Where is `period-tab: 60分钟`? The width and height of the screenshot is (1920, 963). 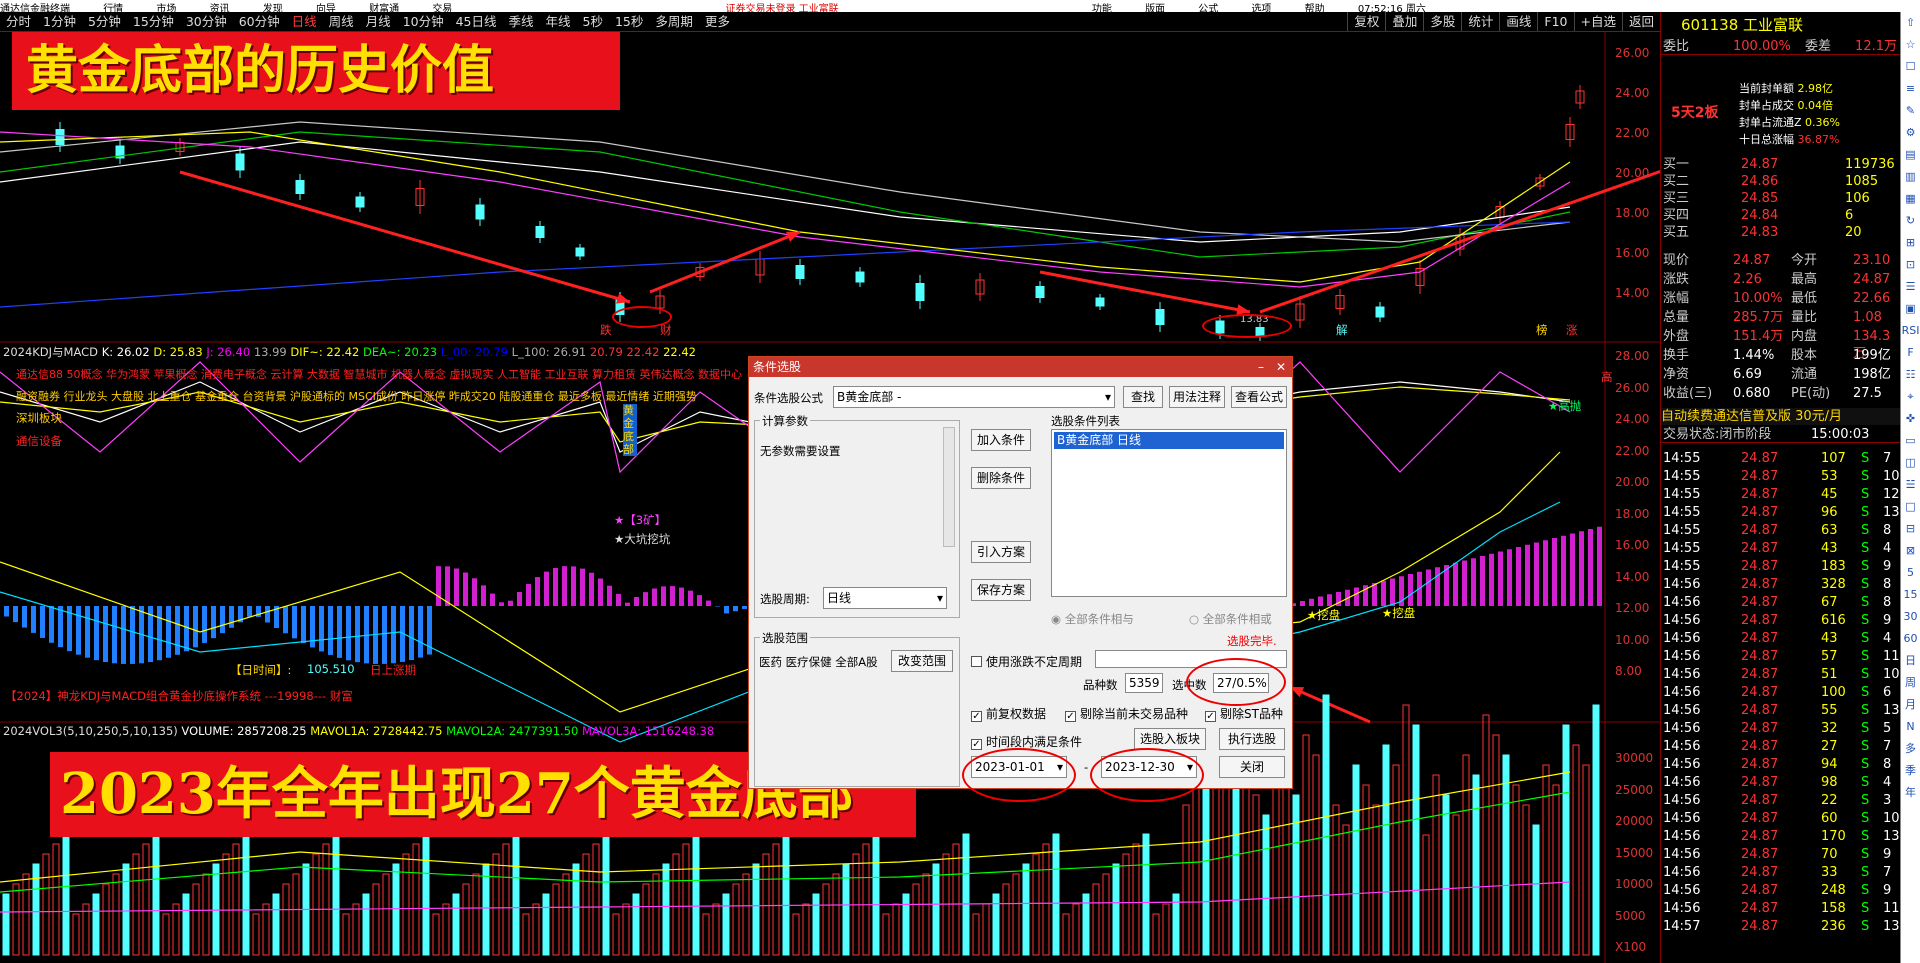
period-tab: 60分钟 is located at coordinates (259, 21).